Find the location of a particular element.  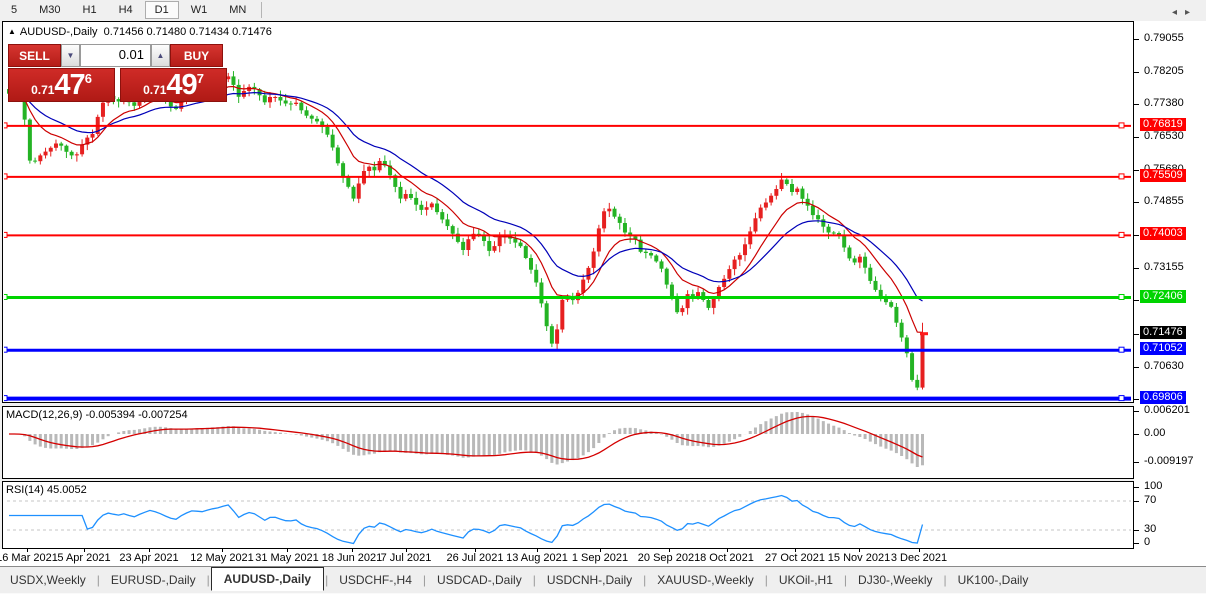

axis-tick-label: 0.74855 is located at coordinates (1164, 201).